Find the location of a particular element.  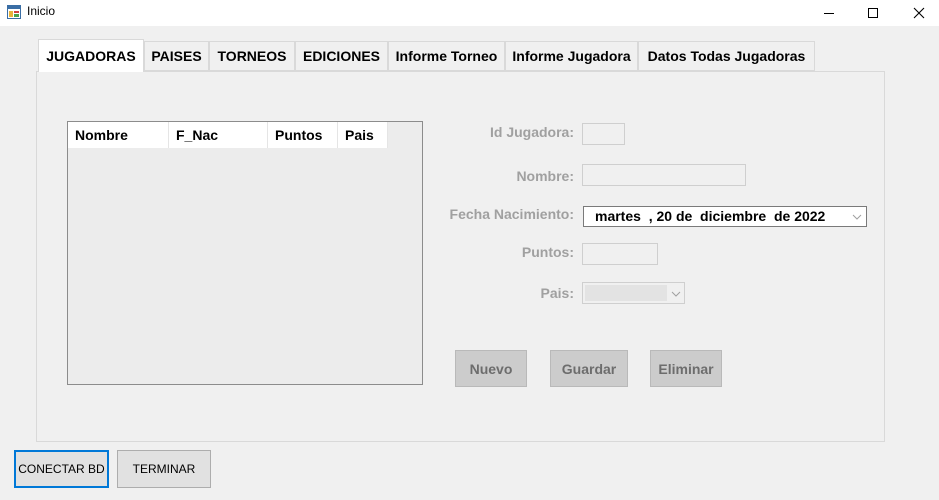

tab-informe-jugadora: Informe Jugadora is located at coordinates (571, 56).